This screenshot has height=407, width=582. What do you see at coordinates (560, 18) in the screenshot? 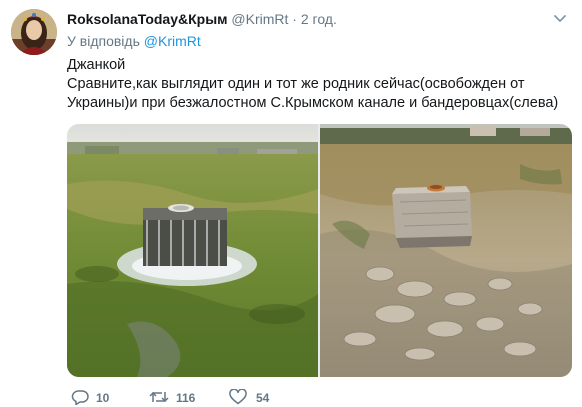
I see `chevron-down-icon` at bounding box center [560, 18].